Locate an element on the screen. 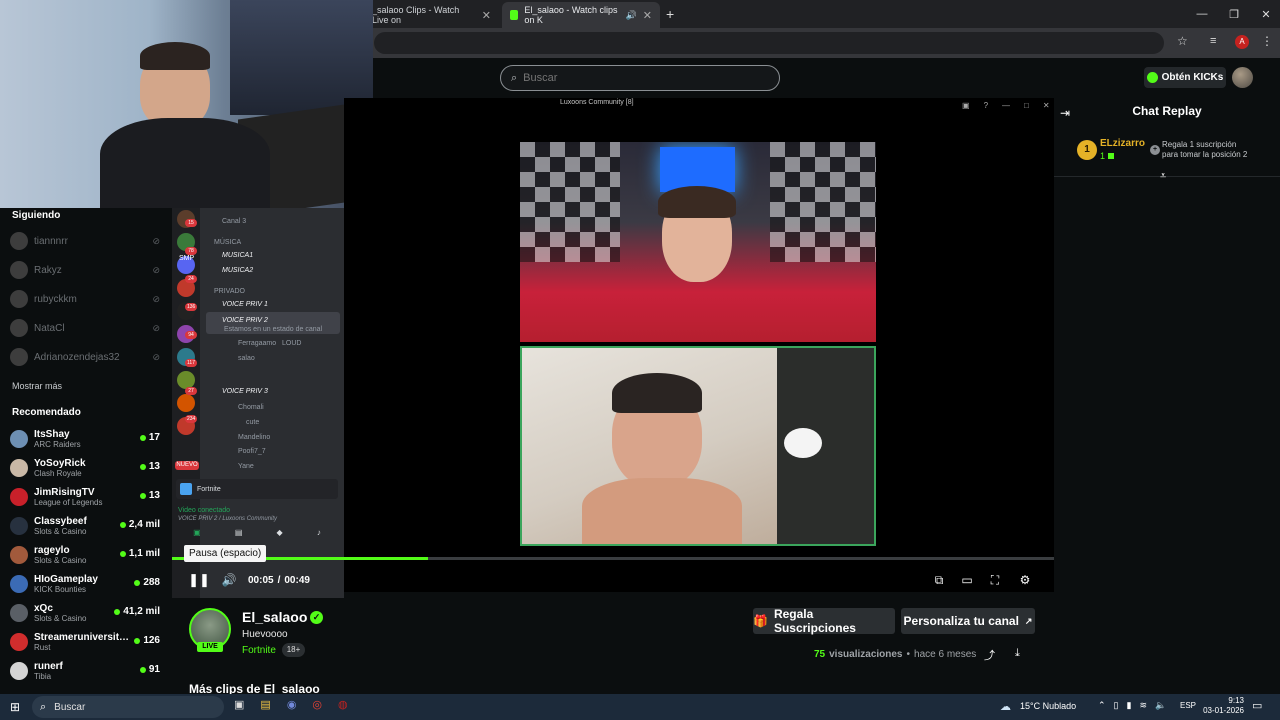 The height and width of the screenshot is (720, 1280). settings-icon: ⚙ is located at coordinates (1025, 580).